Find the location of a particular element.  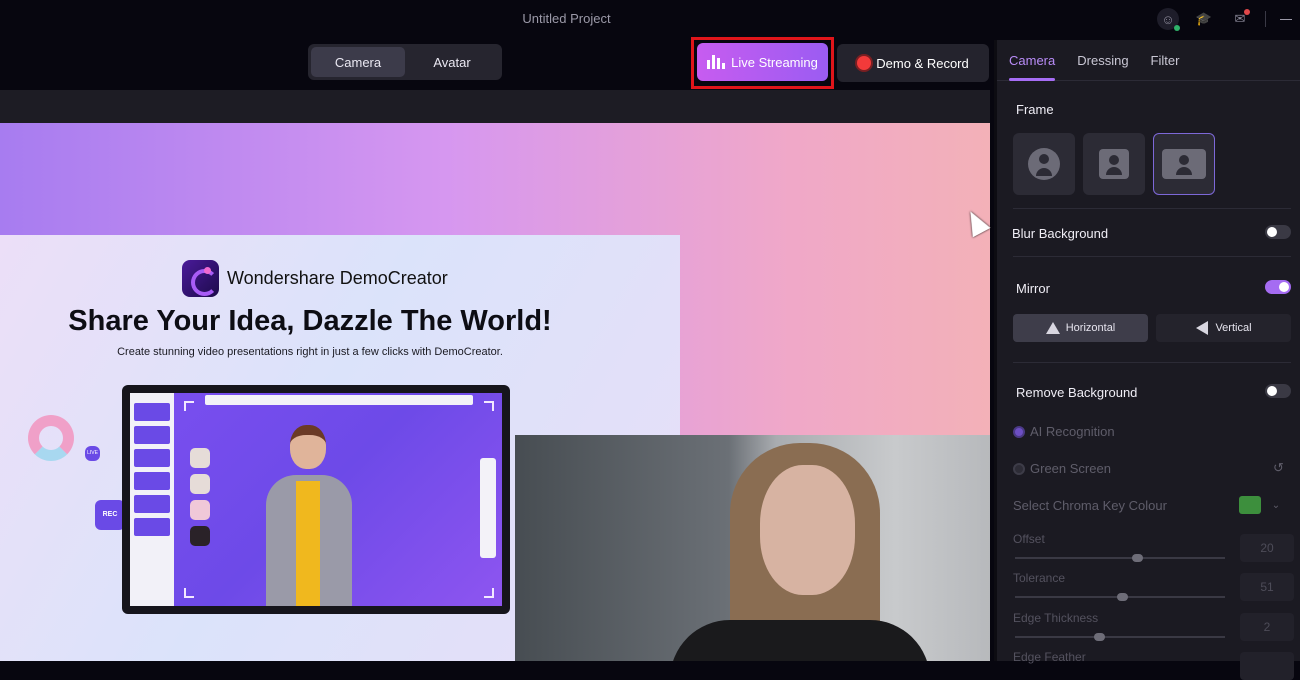

live-bars-icon is located at coordinates (716, 62).